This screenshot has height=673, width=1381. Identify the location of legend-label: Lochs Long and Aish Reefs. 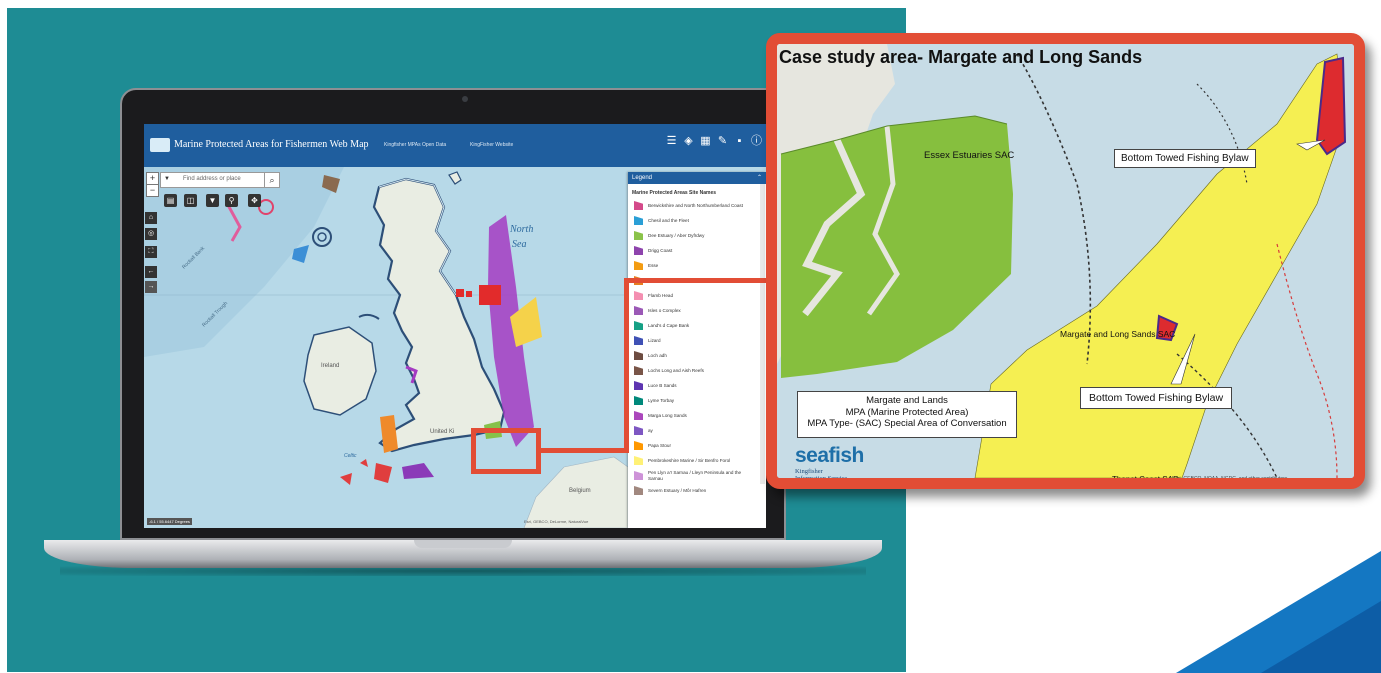
(676, 370).